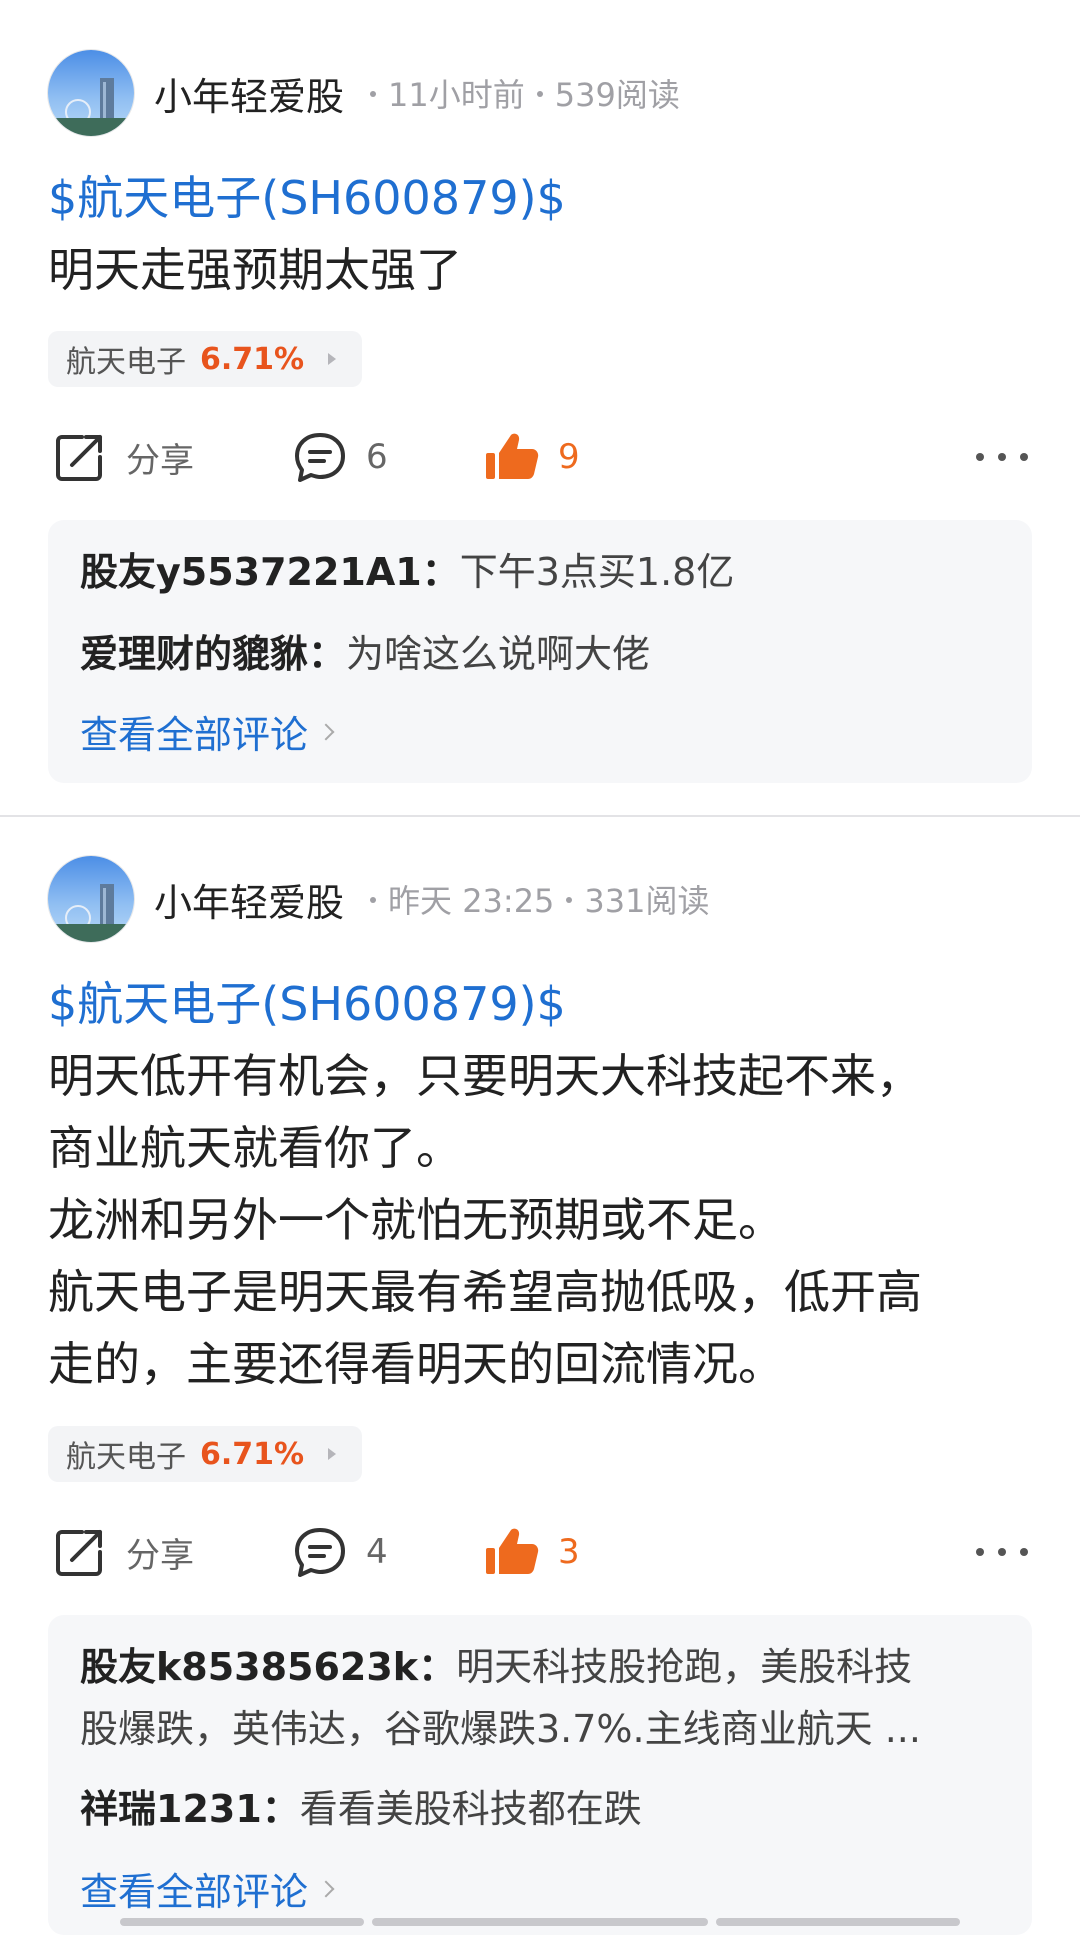 This screenshot has width=1080, height=1935. I want to click on comment-author: 股友k85385623k：, so click(268, 1667).